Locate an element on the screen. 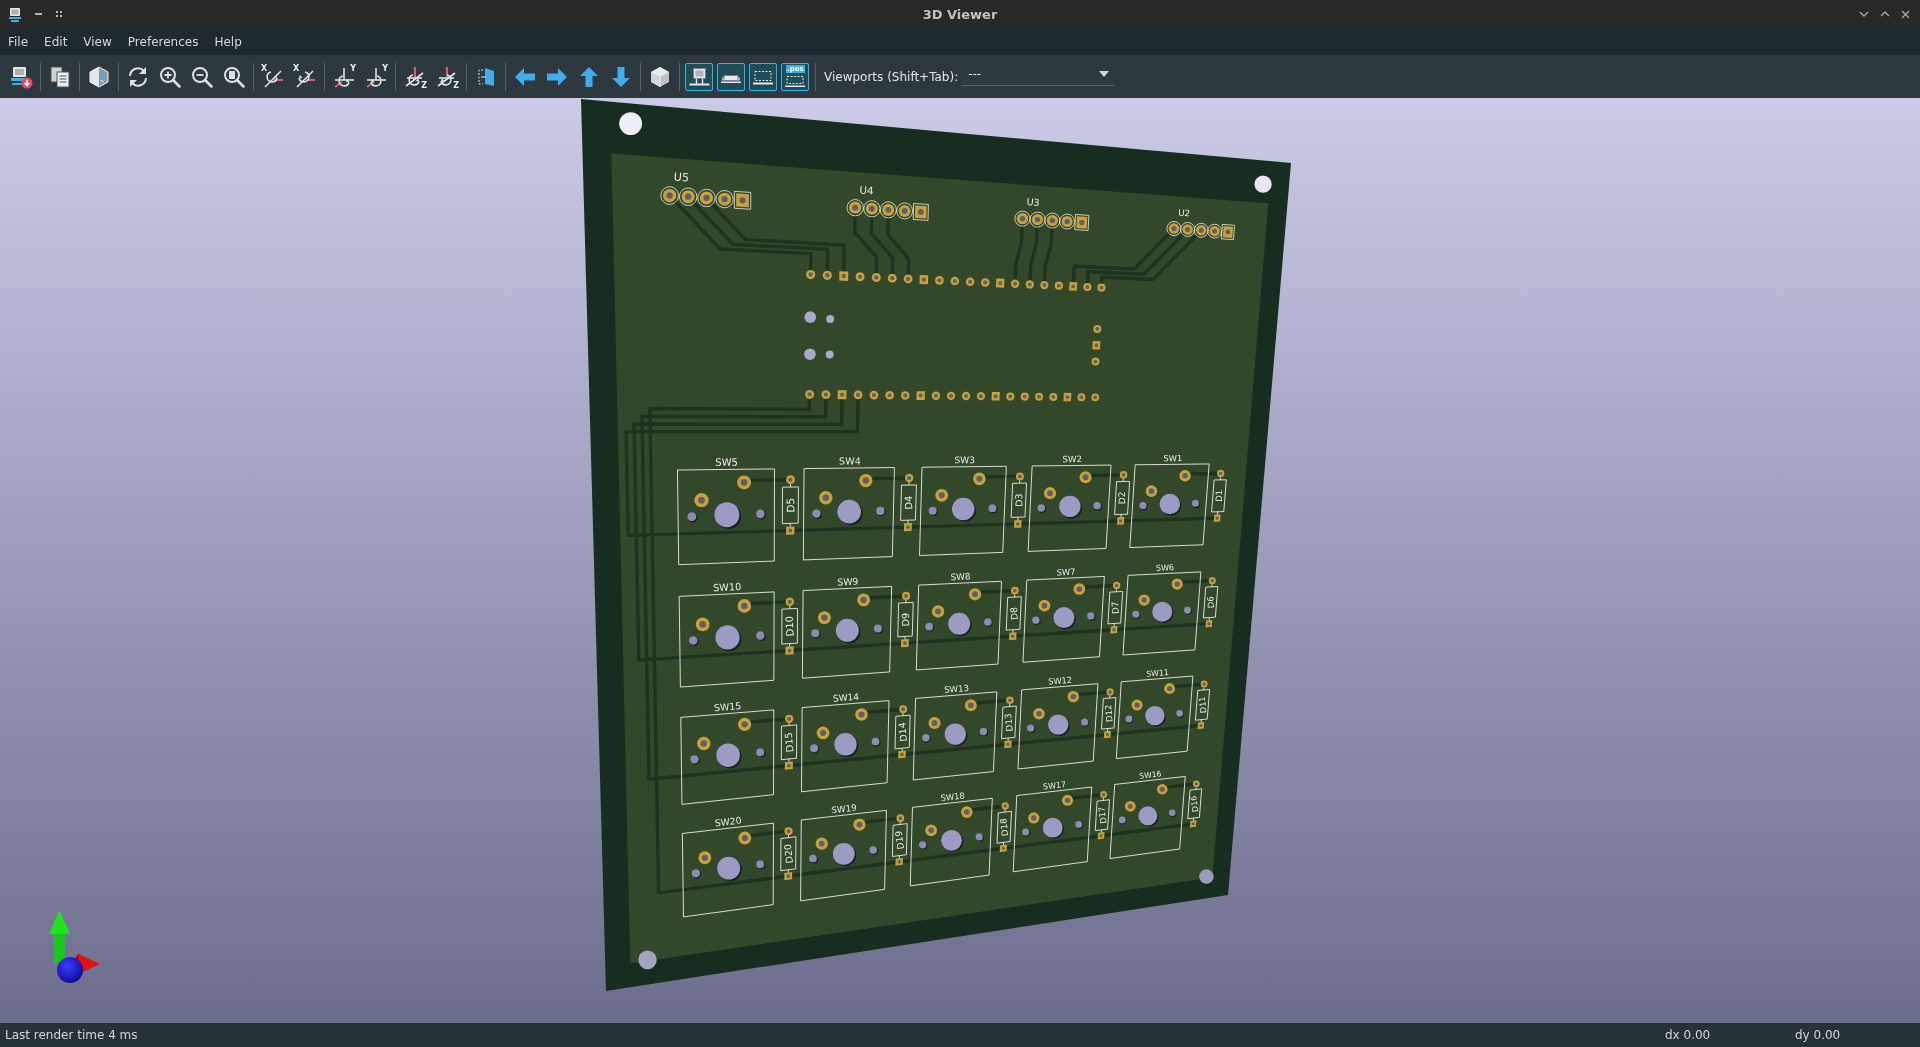  component-label: D11 is located at coordinates (1202, 705).